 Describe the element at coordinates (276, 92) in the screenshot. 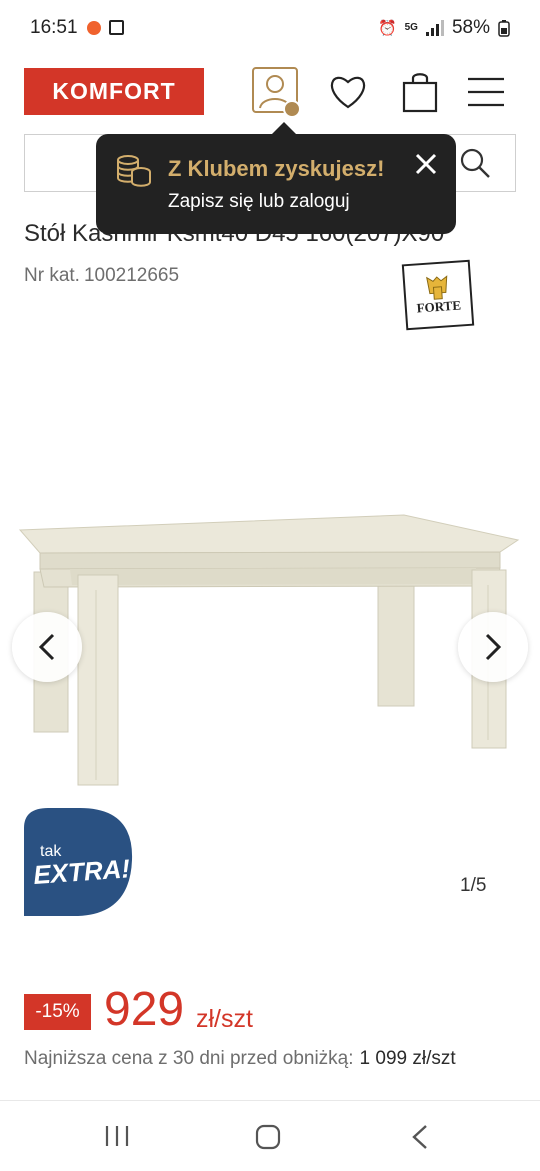

I see `account-icon` at that location.